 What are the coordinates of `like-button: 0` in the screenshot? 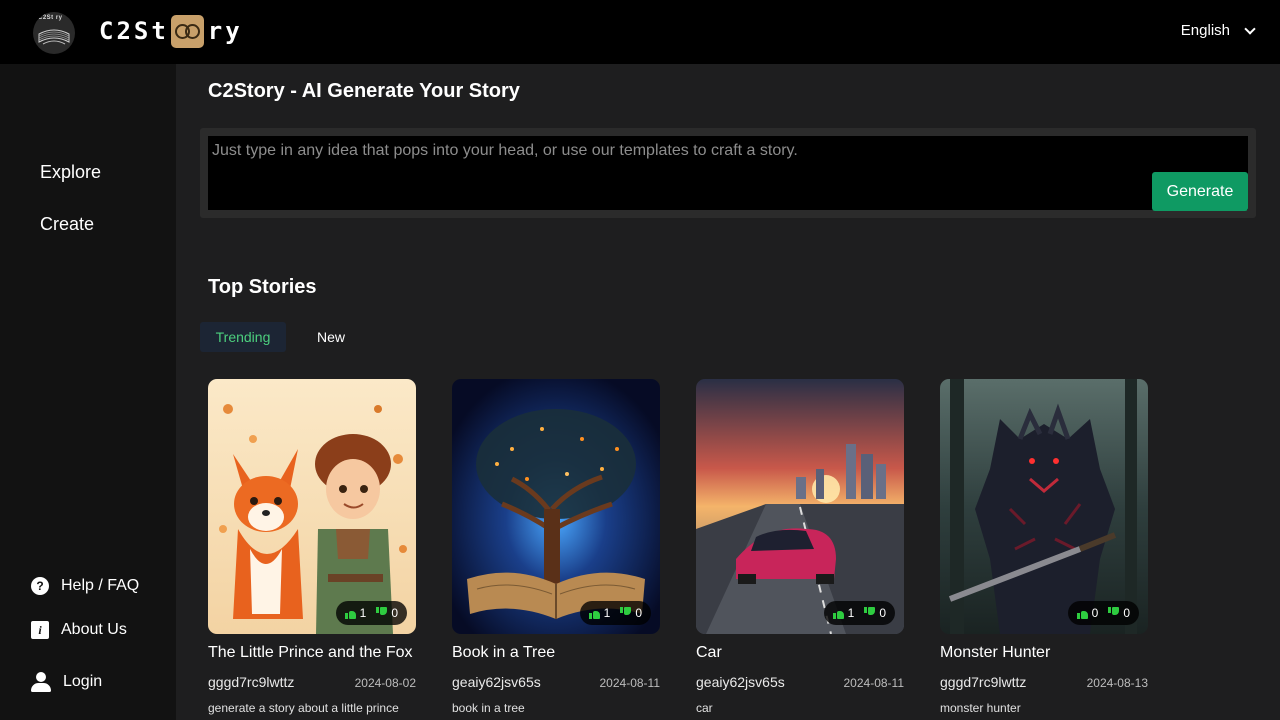 It's located at (1087, 613).